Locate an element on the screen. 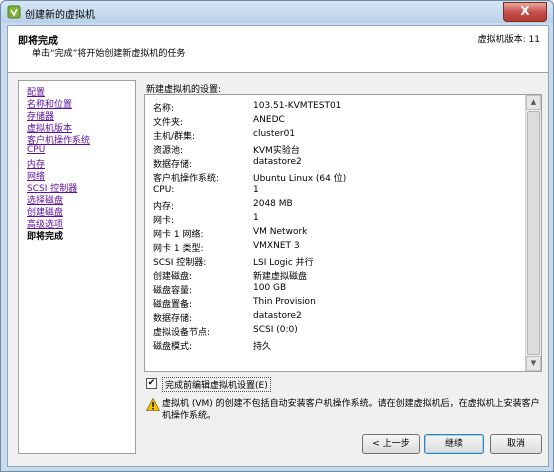  finish-button: 继续 is located at coordinates (454, 444).